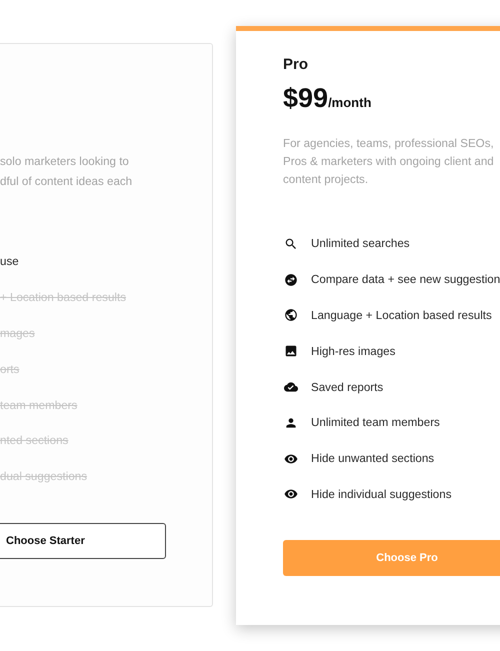 The width and height of the screenshot is (500, 651). What do you see at coordinates (44, 477) in the screenshot?
I see `feature-text: dual suggestions` at bounding box center [44, 477].